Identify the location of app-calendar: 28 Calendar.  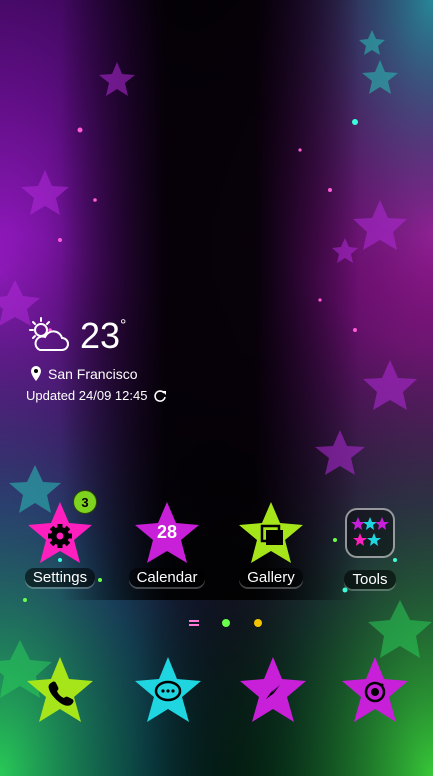
(167, 543).